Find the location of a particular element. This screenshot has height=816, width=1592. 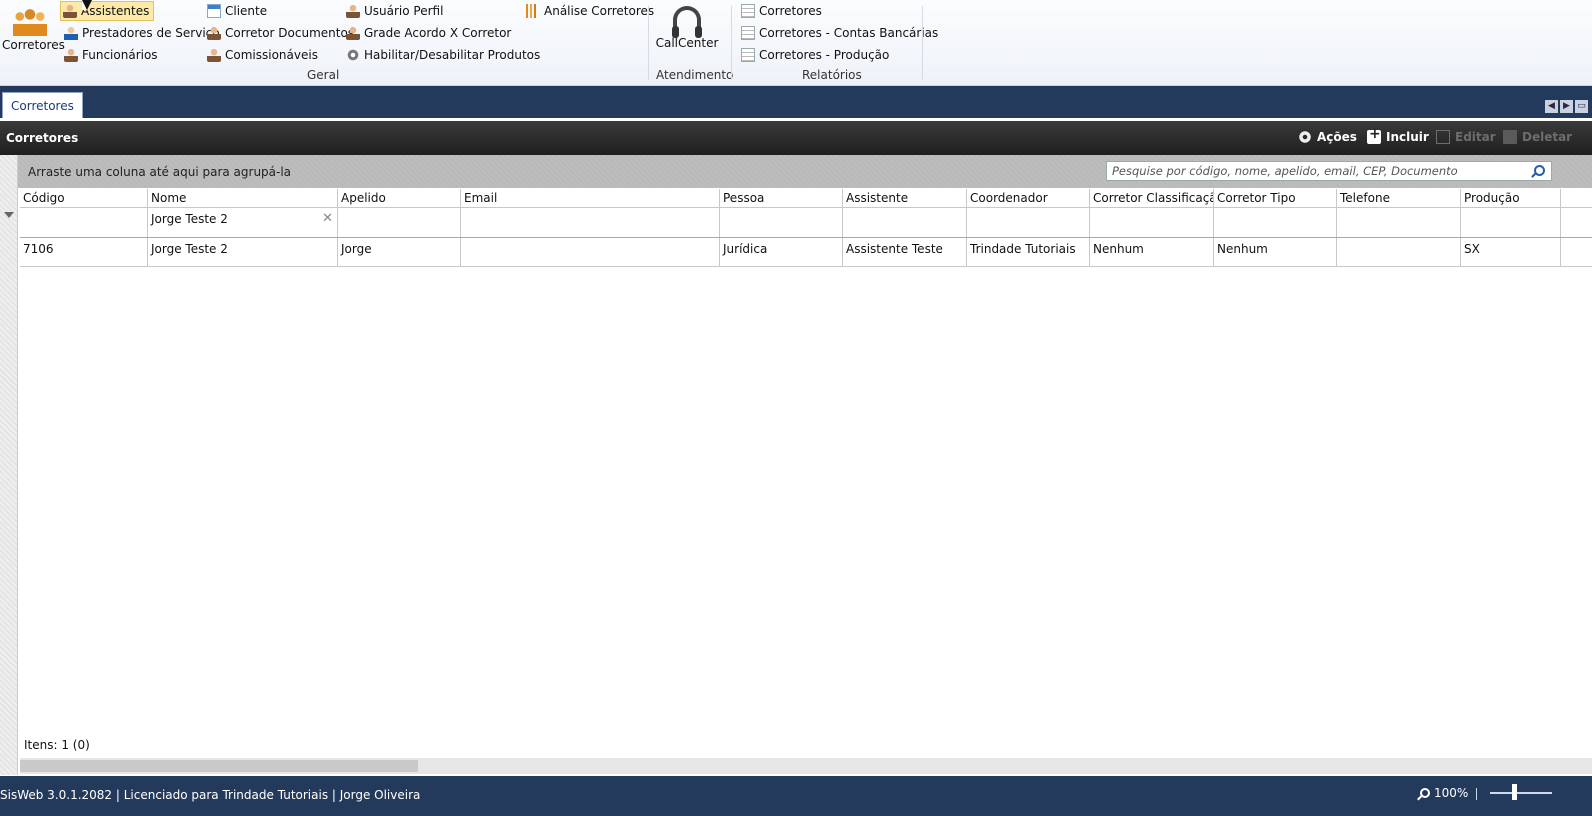

people-icon is located at coordinates (30, 21).